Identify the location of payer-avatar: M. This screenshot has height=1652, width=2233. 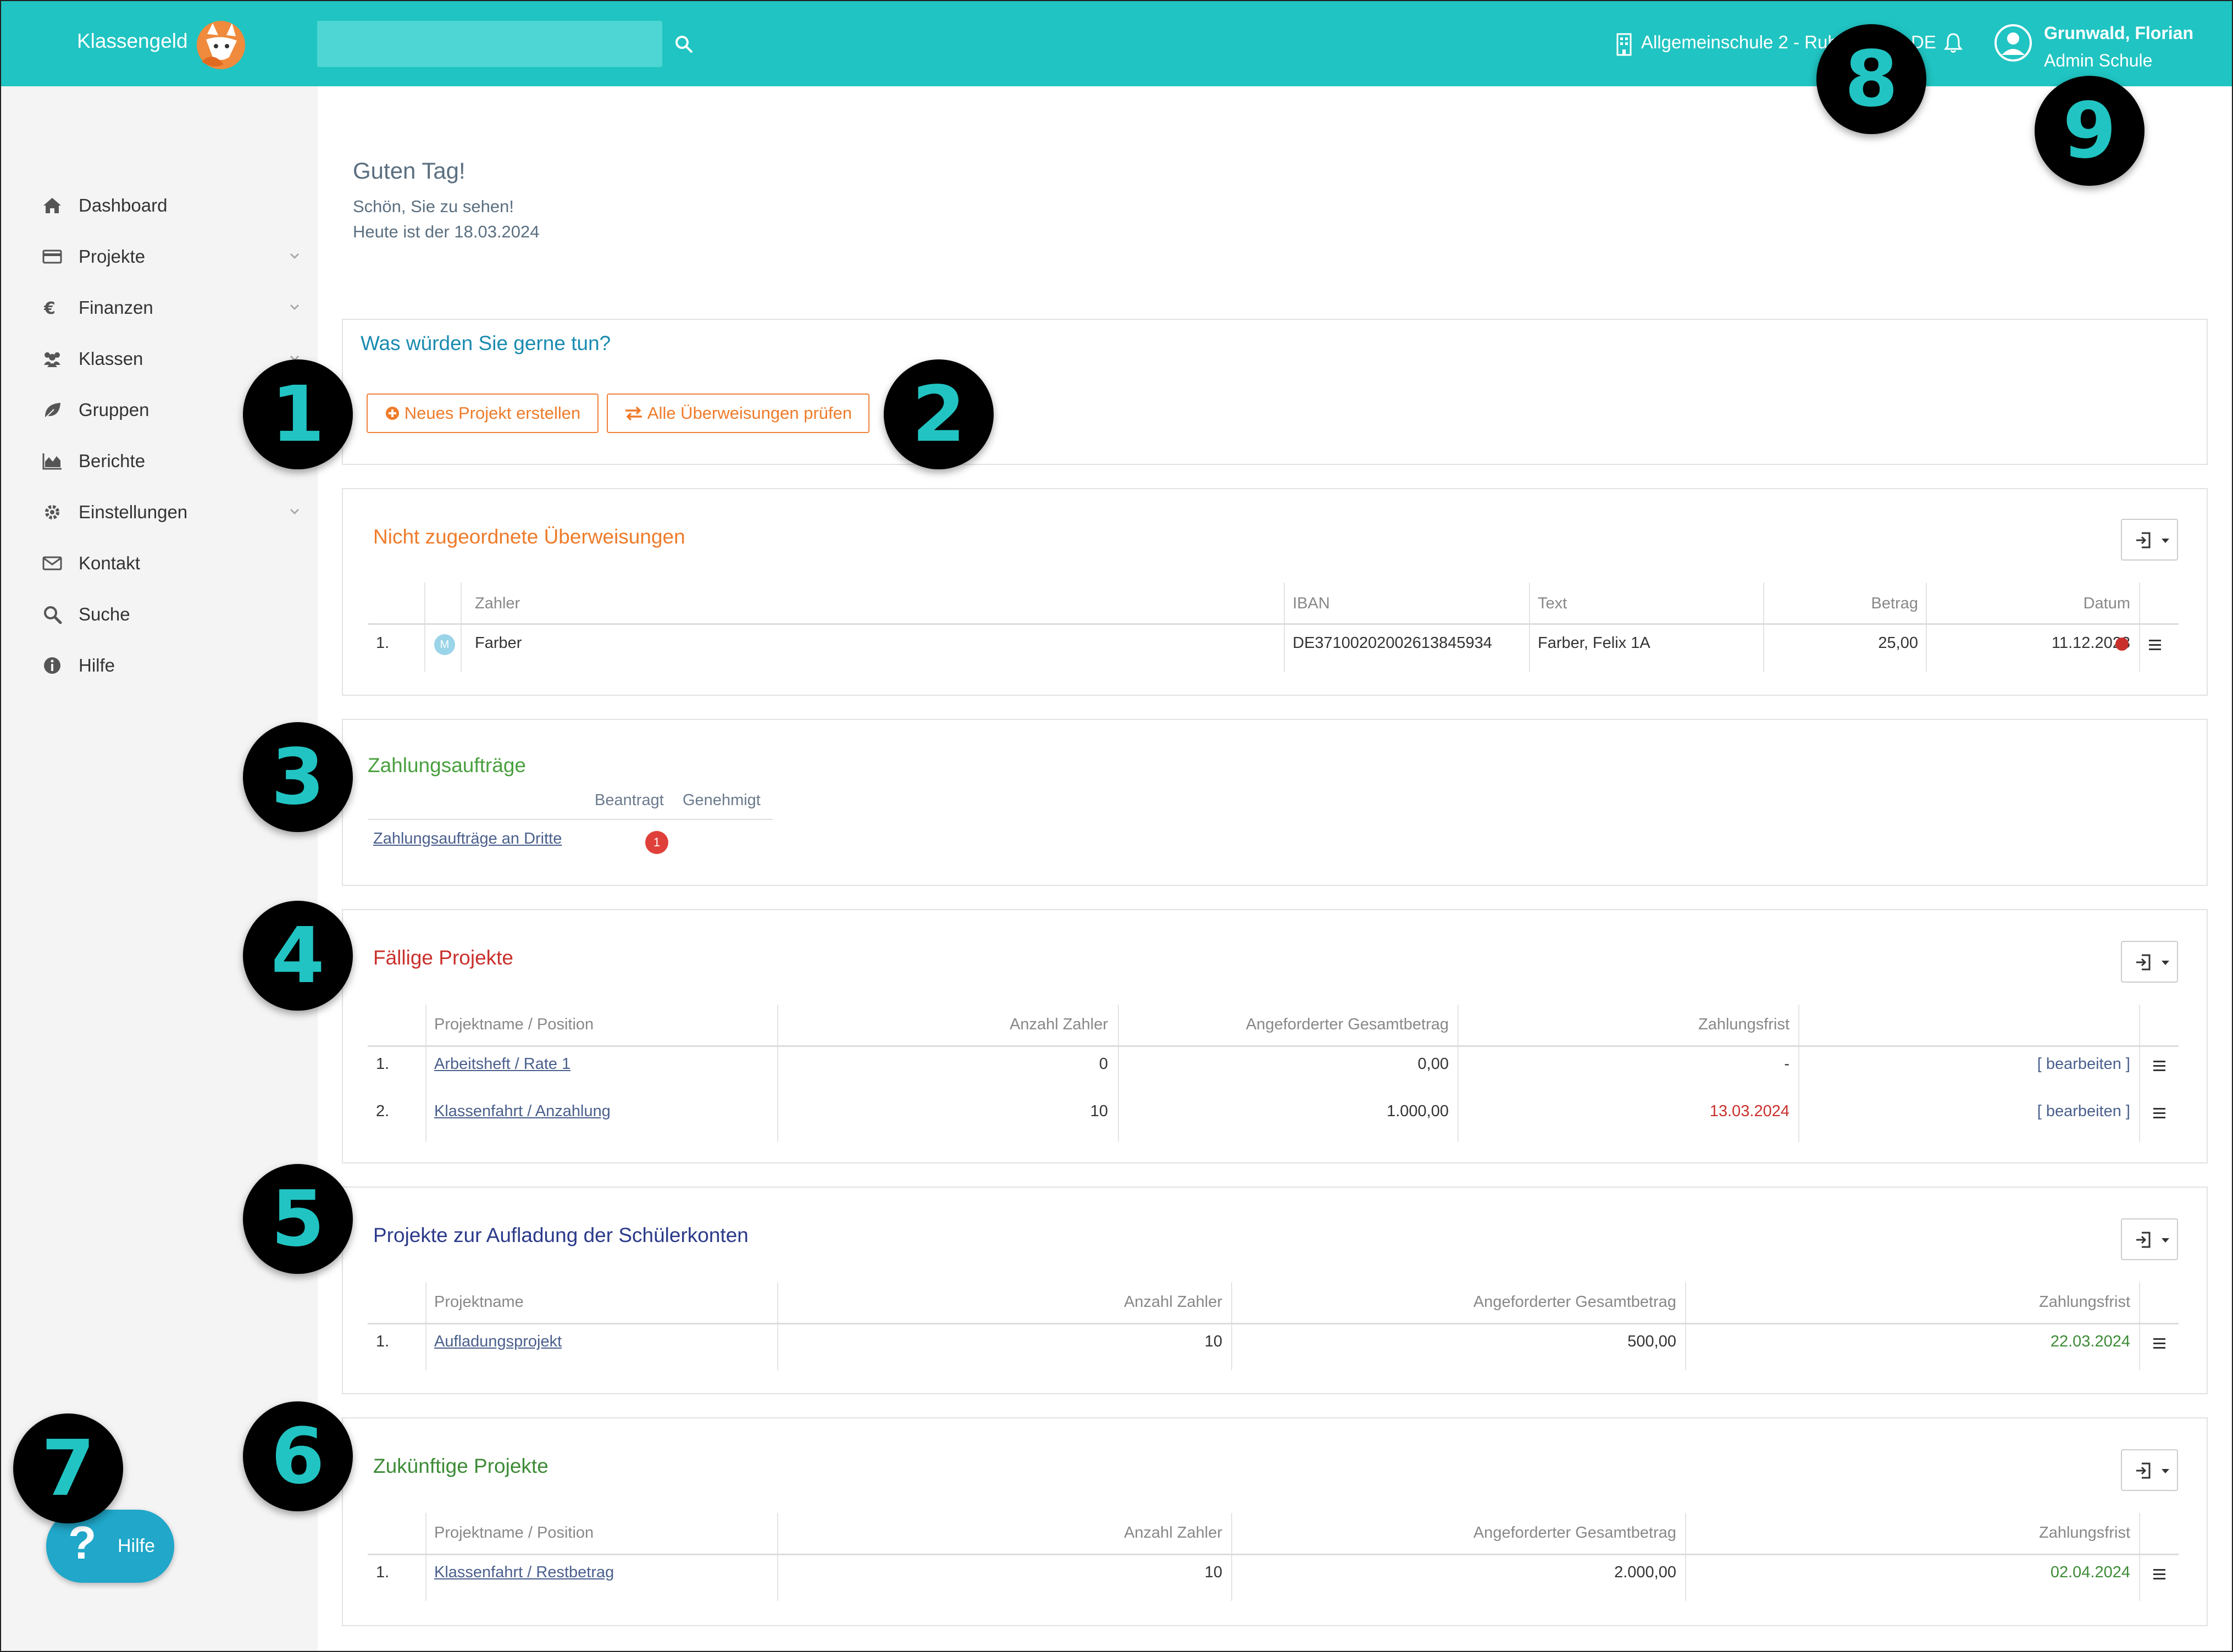
(444, 644).